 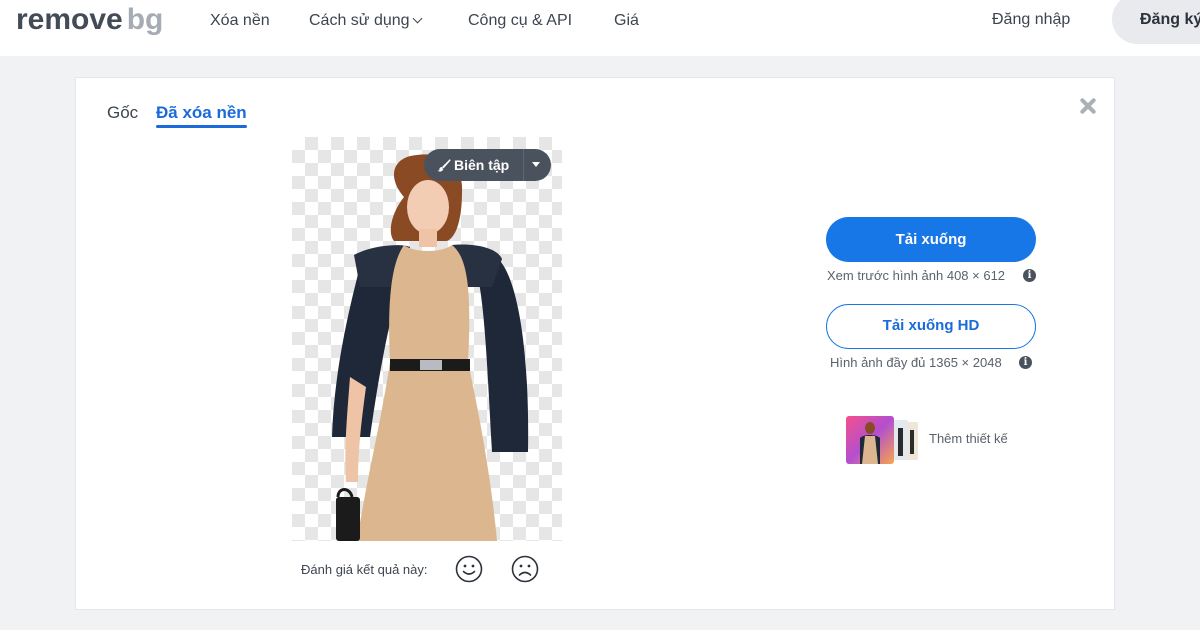 I want to click on full-size-note: Hình ảnh đầy đủ 1365 × 2048, so click(x=916, y=362).